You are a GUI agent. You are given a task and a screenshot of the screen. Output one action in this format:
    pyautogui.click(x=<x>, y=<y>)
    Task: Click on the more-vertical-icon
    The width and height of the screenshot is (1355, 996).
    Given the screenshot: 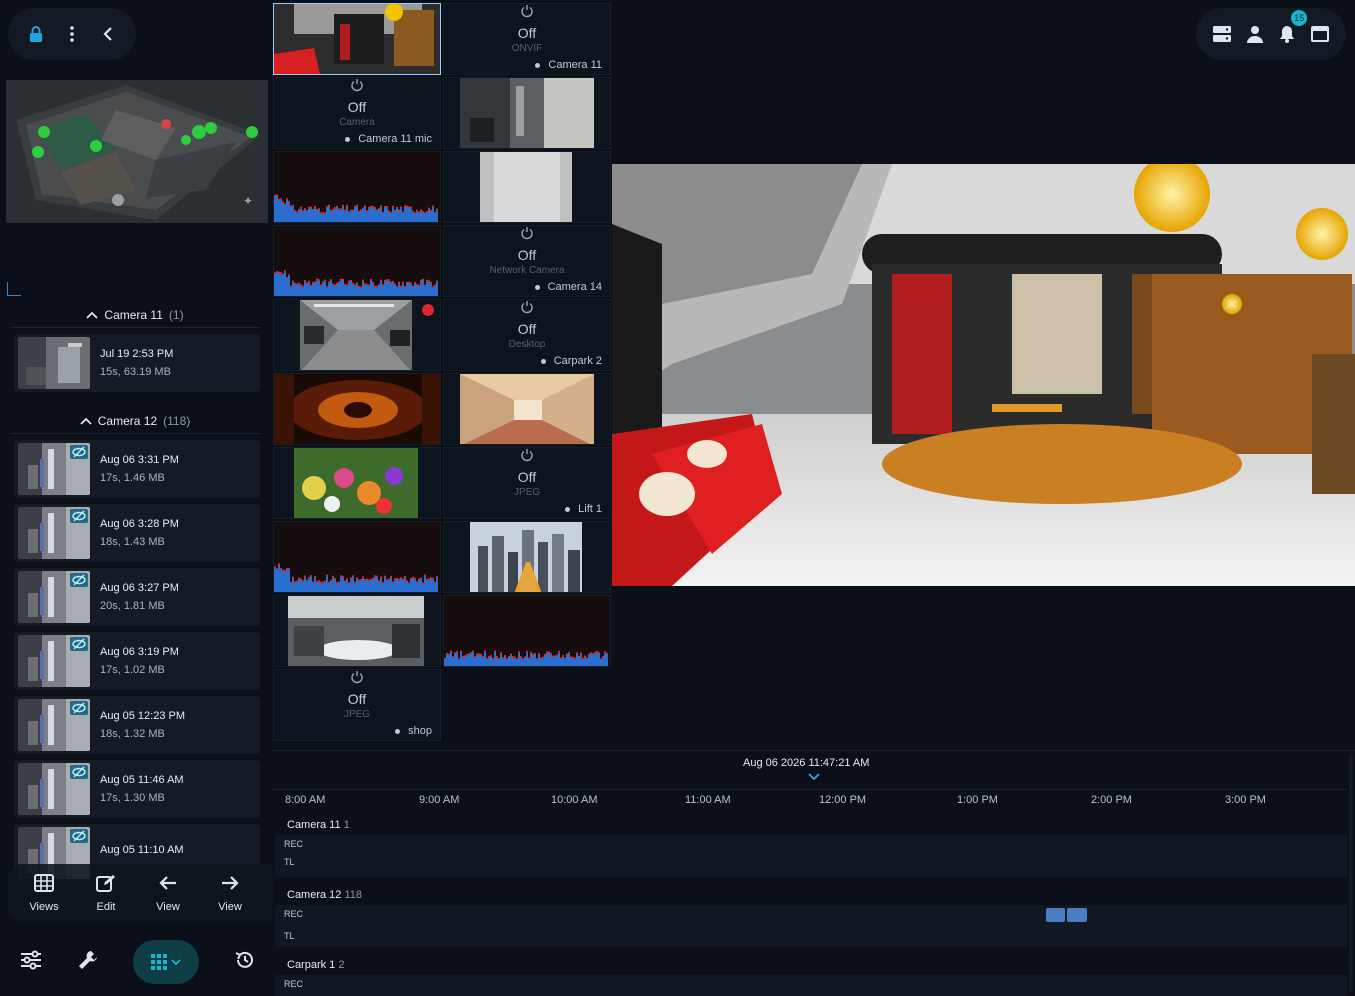 What is the action you would take?
    pyautogui.click(x=72, y=34)
    